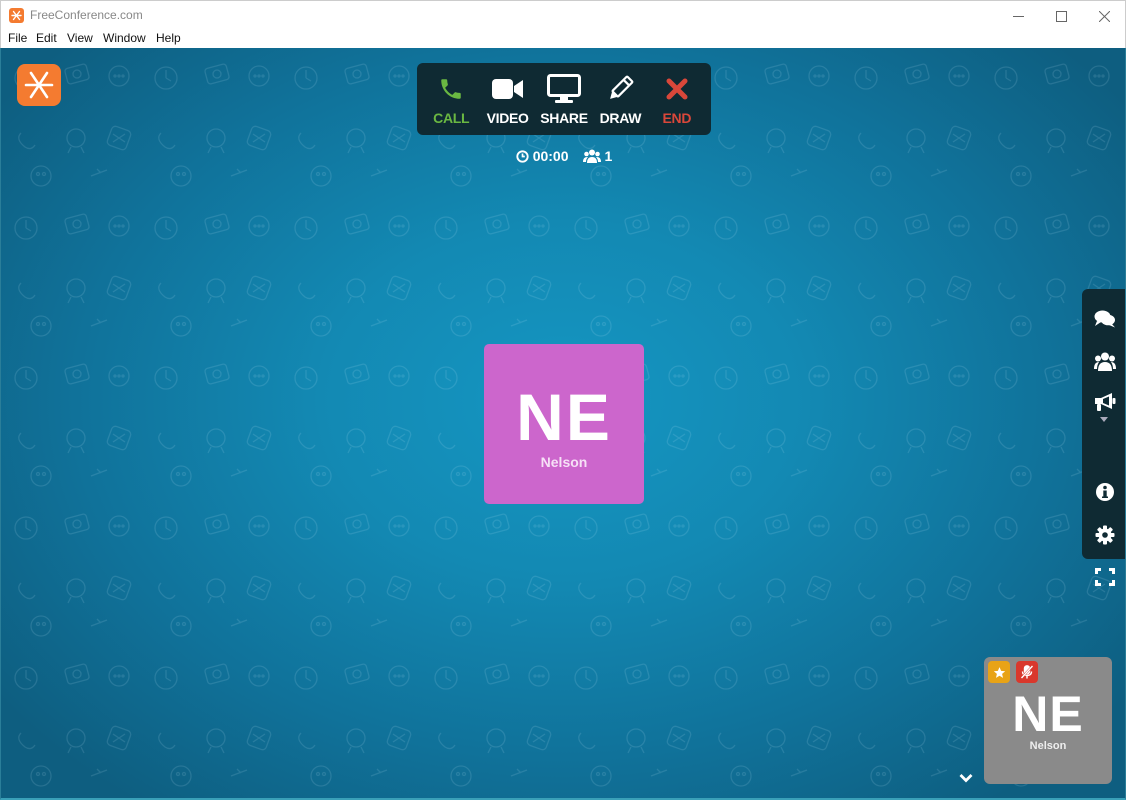  Describe the element at coordinates (591, 156) in the screenshot. I see `participants-count-icon` at that location.